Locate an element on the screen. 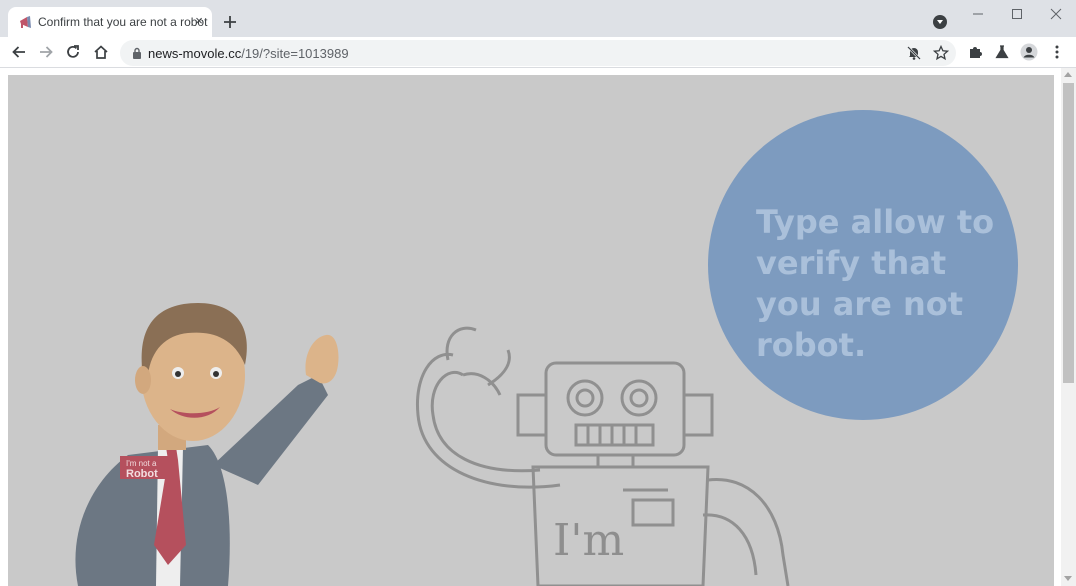 The height and width of the screenshot is (586, 1076). maximize-icon is located at coordinates (1017, 14).